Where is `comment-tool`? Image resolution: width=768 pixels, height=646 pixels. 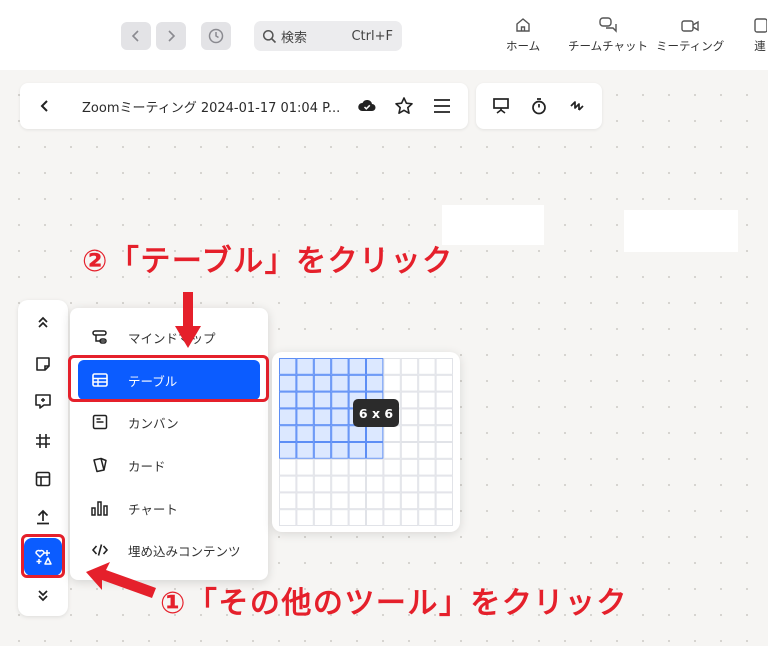 comment-tool is located at coordinates (43, 402).